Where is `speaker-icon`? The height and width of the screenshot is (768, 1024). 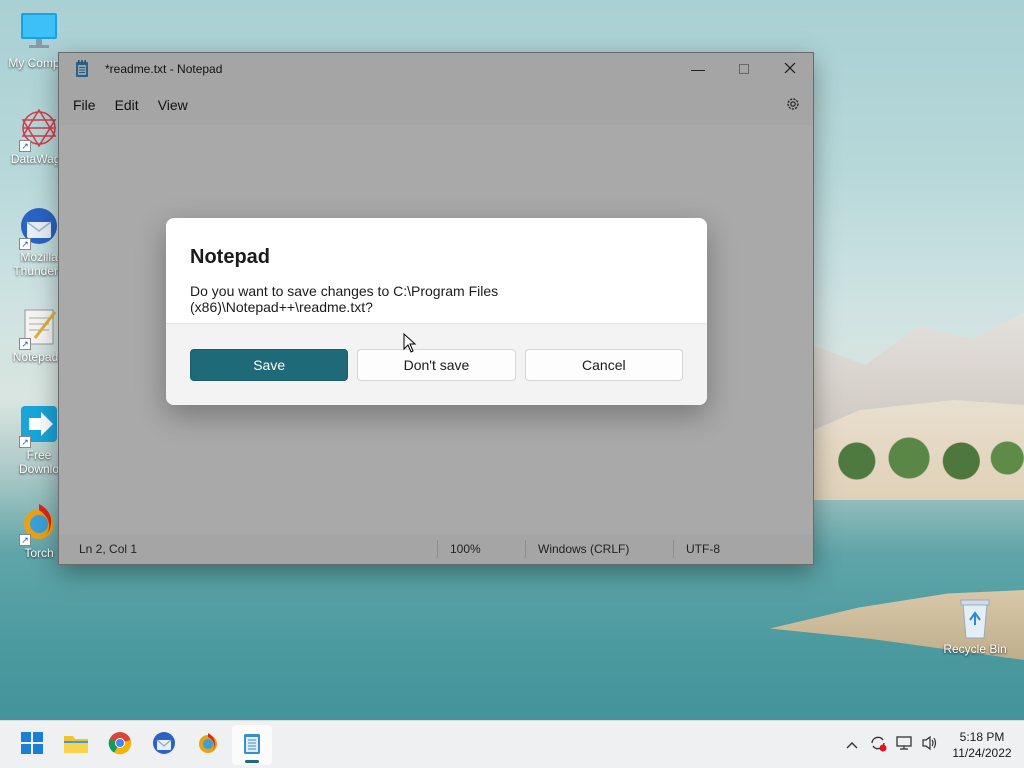
speaker-icon is located at coordinates (930, 745).